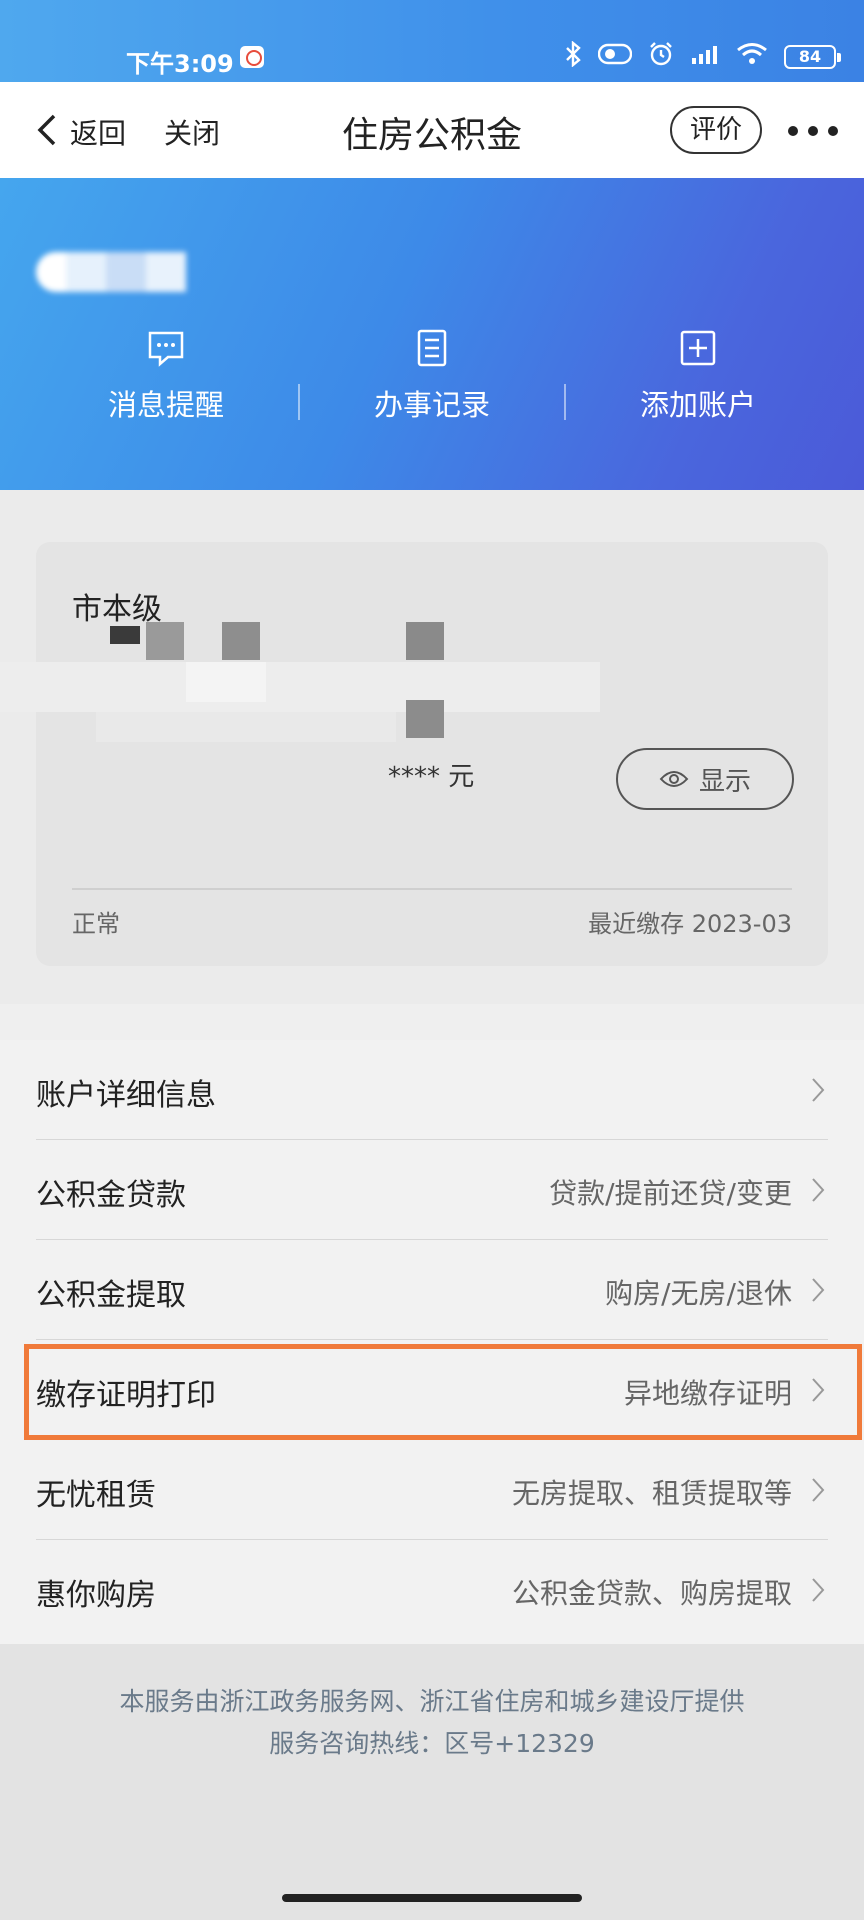  What do you see at coordinates (166, 349) in the screenshot?
I see `message-icon` at bounding box center [166, 349].